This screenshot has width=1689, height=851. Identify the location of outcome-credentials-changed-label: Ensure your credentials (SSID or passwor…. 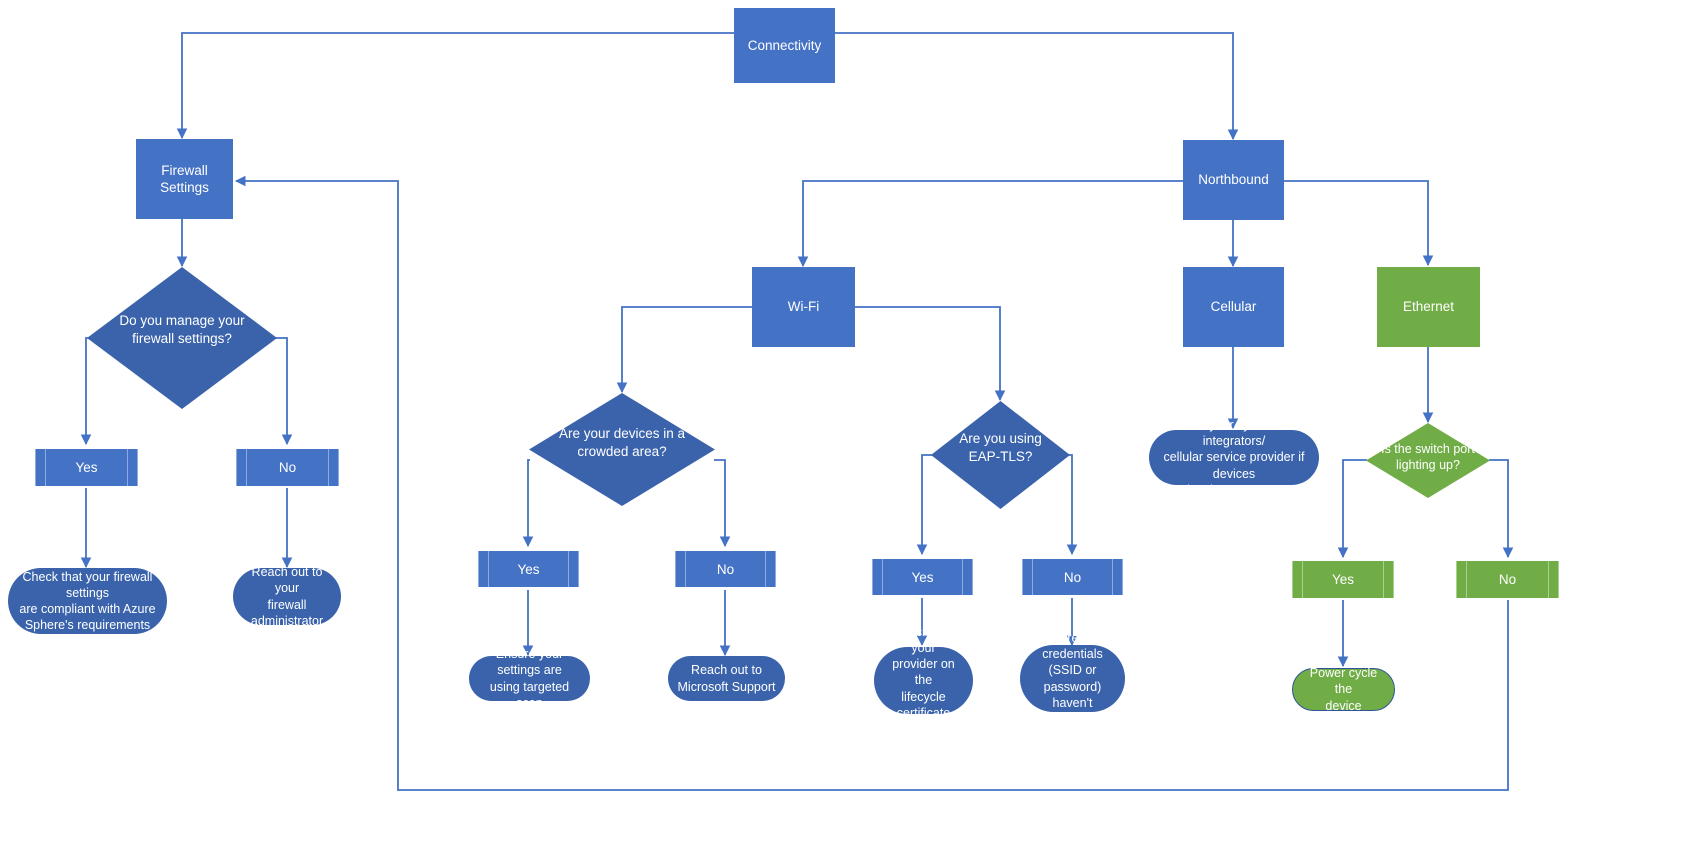
(1072, 678).